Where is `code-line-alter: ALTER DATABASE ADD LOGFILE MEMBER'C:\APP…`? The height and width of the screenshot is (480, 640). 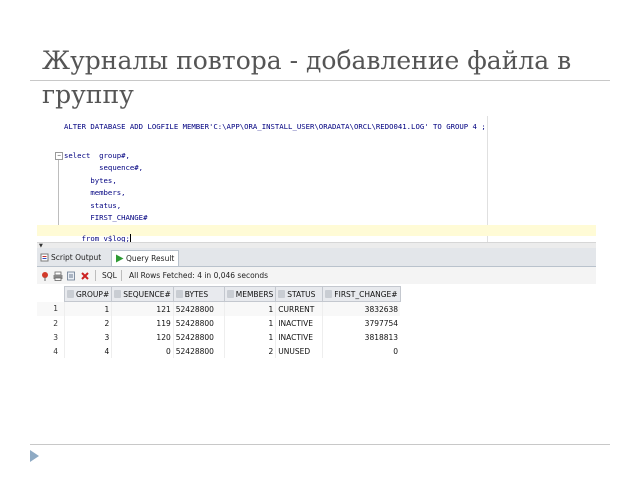 code-line-alter: ALTER DATABASE ADD LOGFILE MEMBER'C:\APP… is located at coordinates (275, 126).